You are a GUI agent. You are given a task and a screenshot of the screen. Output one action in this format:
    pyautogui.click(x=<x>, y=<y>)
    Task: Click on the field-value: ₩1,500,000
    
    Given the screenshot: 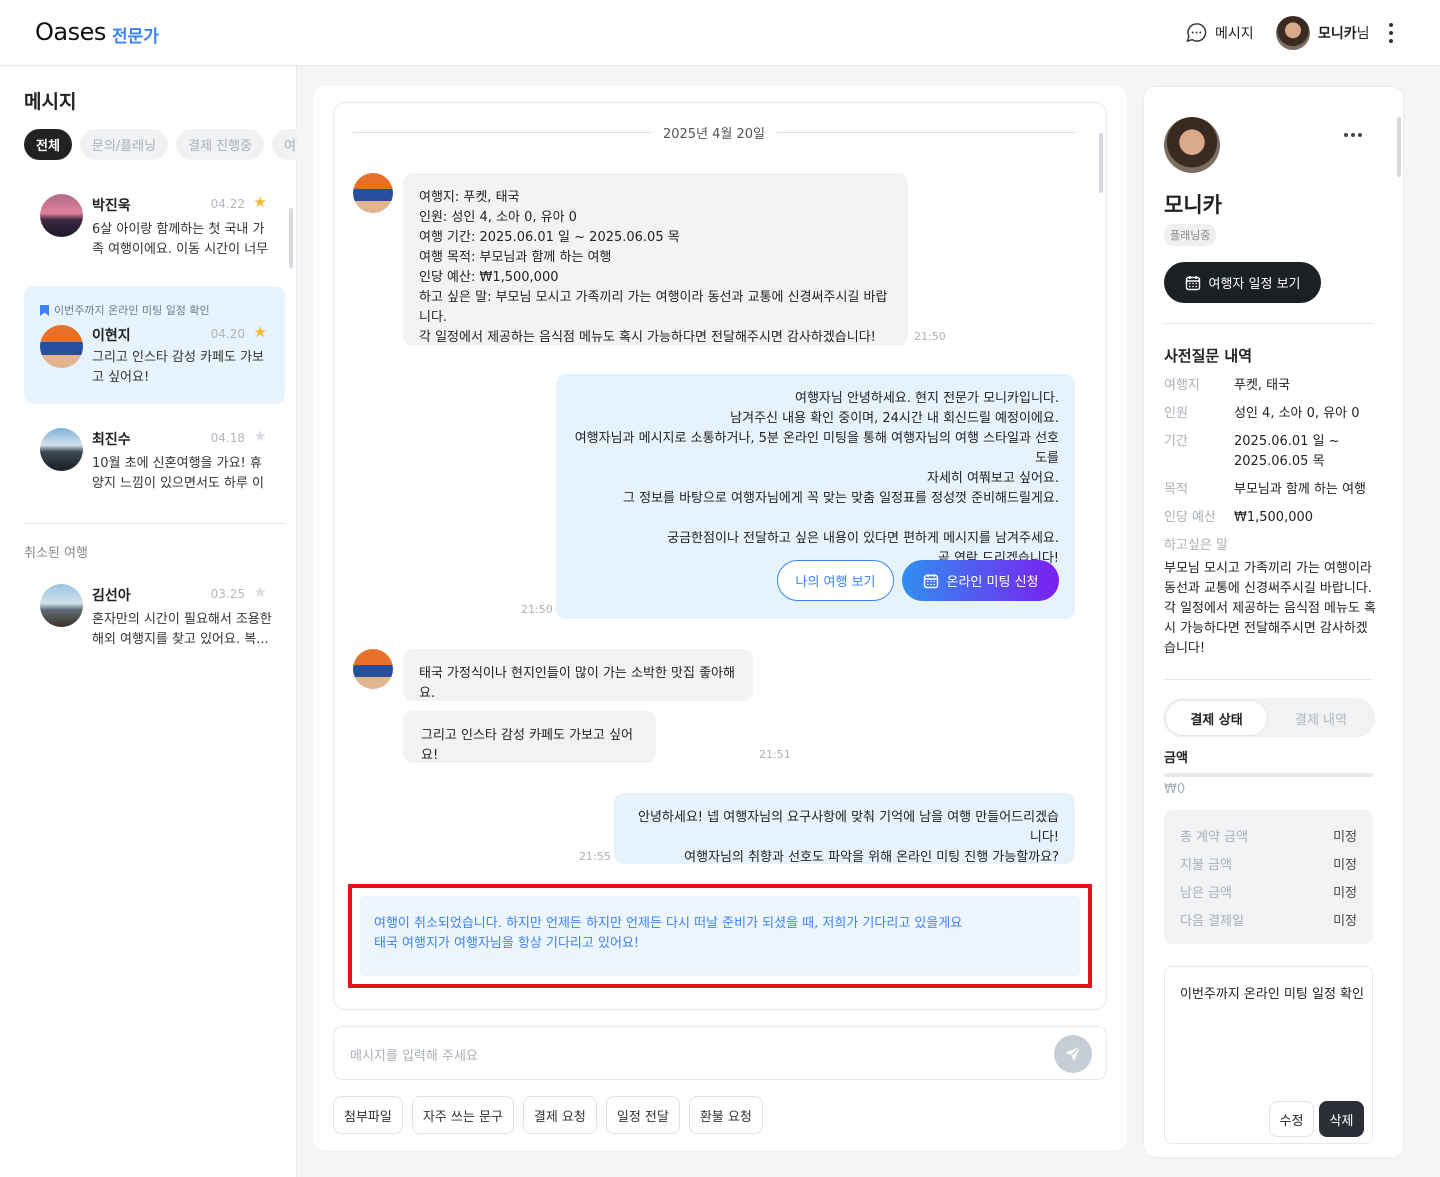 What is the action you would take?
    pyautogui.click(x=1274, y=517)
    